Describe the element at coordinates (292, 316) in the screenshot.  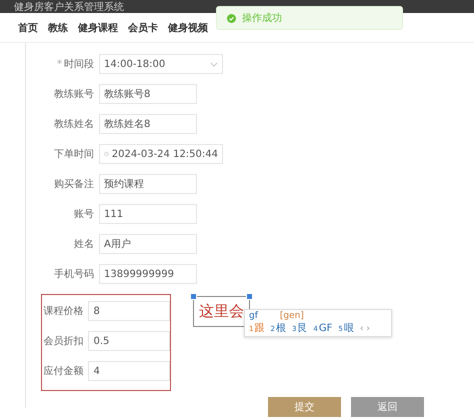
I see `ime-pinyin: [gen]` at that location.